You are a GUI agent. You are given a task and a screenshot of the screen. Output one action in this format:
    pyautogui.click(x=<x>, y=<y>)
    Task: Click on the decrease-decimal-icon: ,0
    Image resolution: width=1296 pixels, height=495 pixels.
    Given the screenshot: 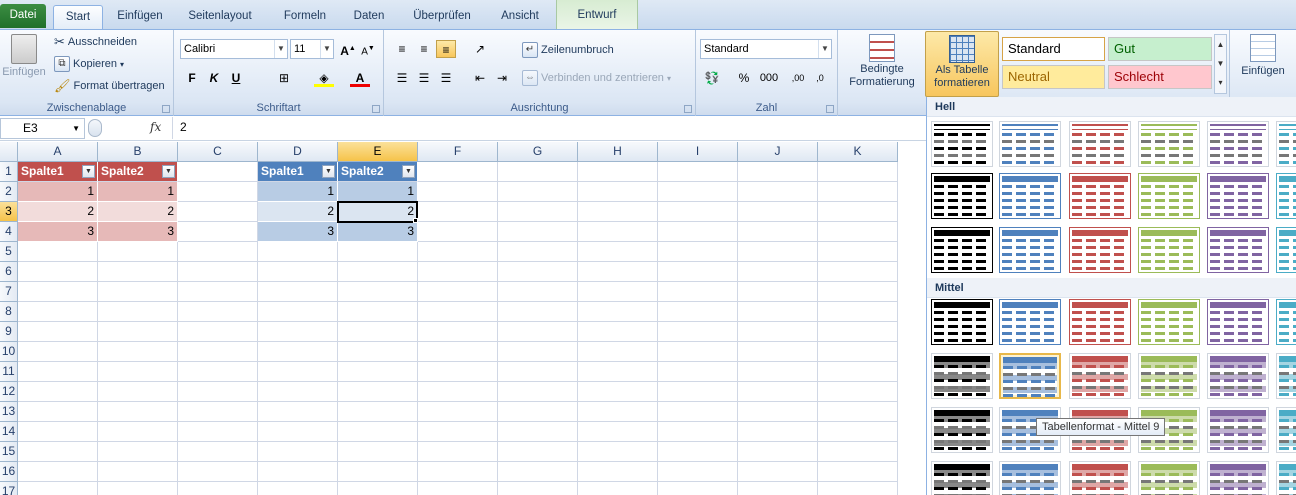 What is the action you would take?
    pyautogui.click(x=820, y=78)
    